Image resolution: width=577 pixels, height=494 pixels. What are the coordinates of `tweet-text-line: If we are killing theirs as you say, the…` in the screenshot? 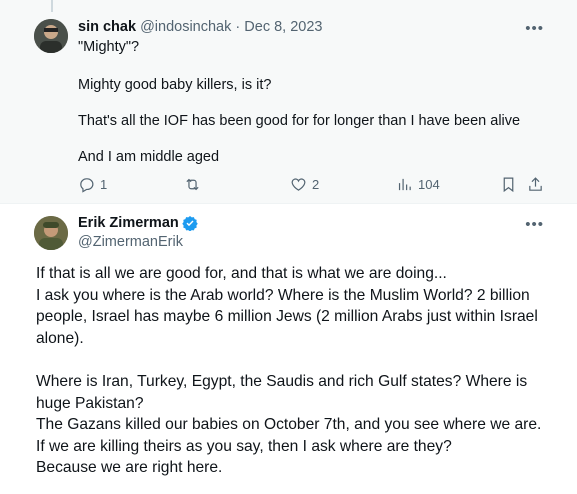 It's located at (244, 446).